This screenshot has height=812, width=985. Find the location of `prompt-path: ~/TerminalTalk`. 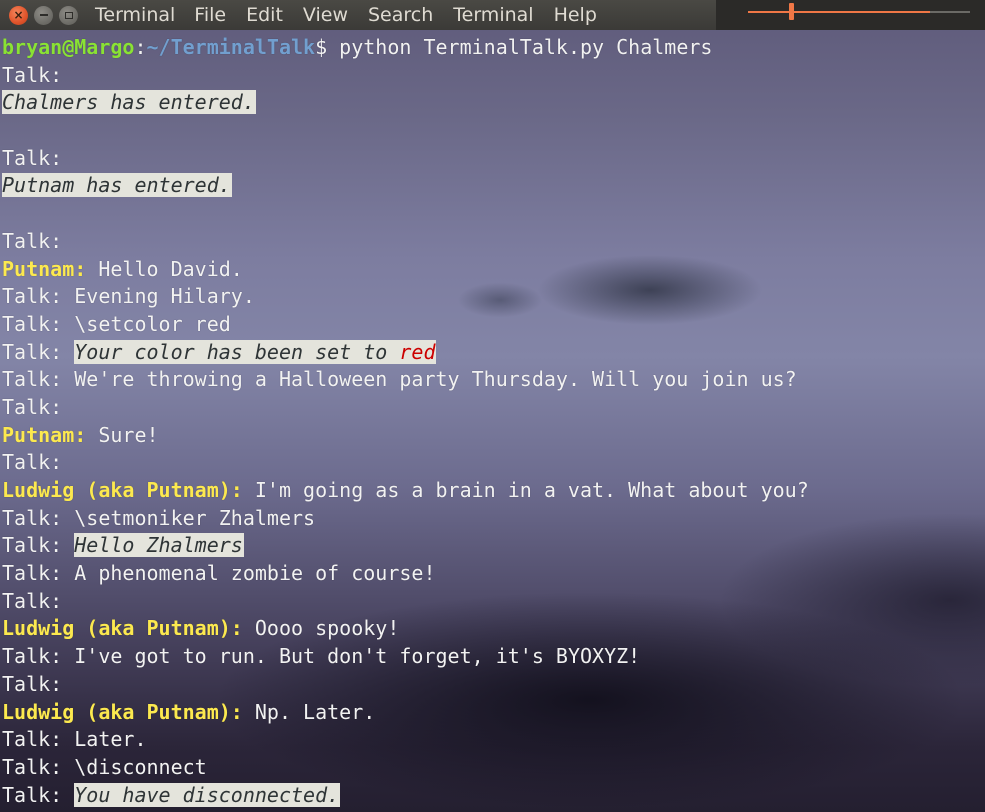

prompt-path: ~/TerminalTalk is located at coordinates (231, 47).